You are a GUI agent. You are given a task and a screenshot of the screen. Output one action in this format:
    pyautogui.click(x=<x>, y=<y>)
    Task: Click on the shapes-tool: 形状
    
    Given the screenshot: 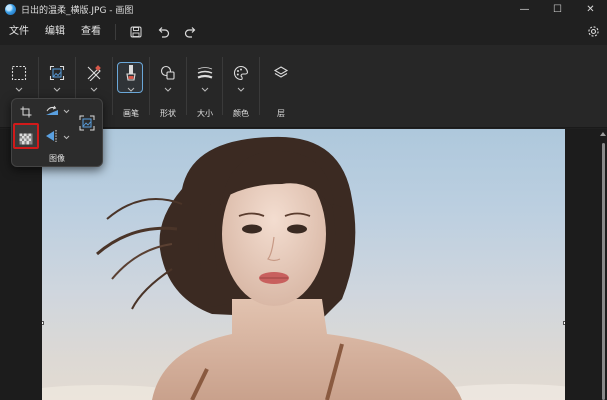 What is the action you would take?
    pyautogui.click(x=168, y=86)
    